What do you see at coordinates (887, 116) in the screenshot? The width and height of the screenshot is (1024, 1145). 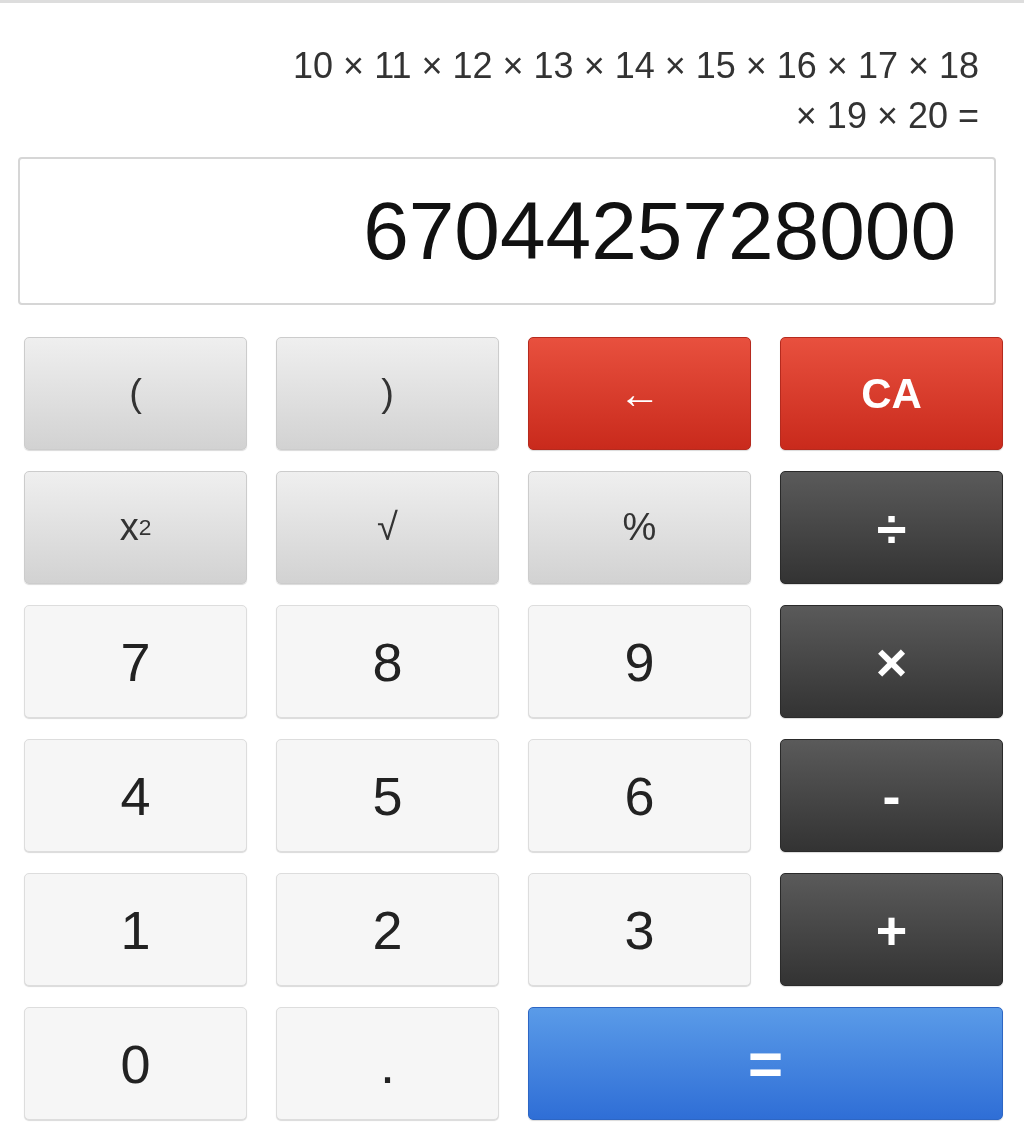 I see `expression-text: × 19 × 20 =` at bounding box center [887, 116].